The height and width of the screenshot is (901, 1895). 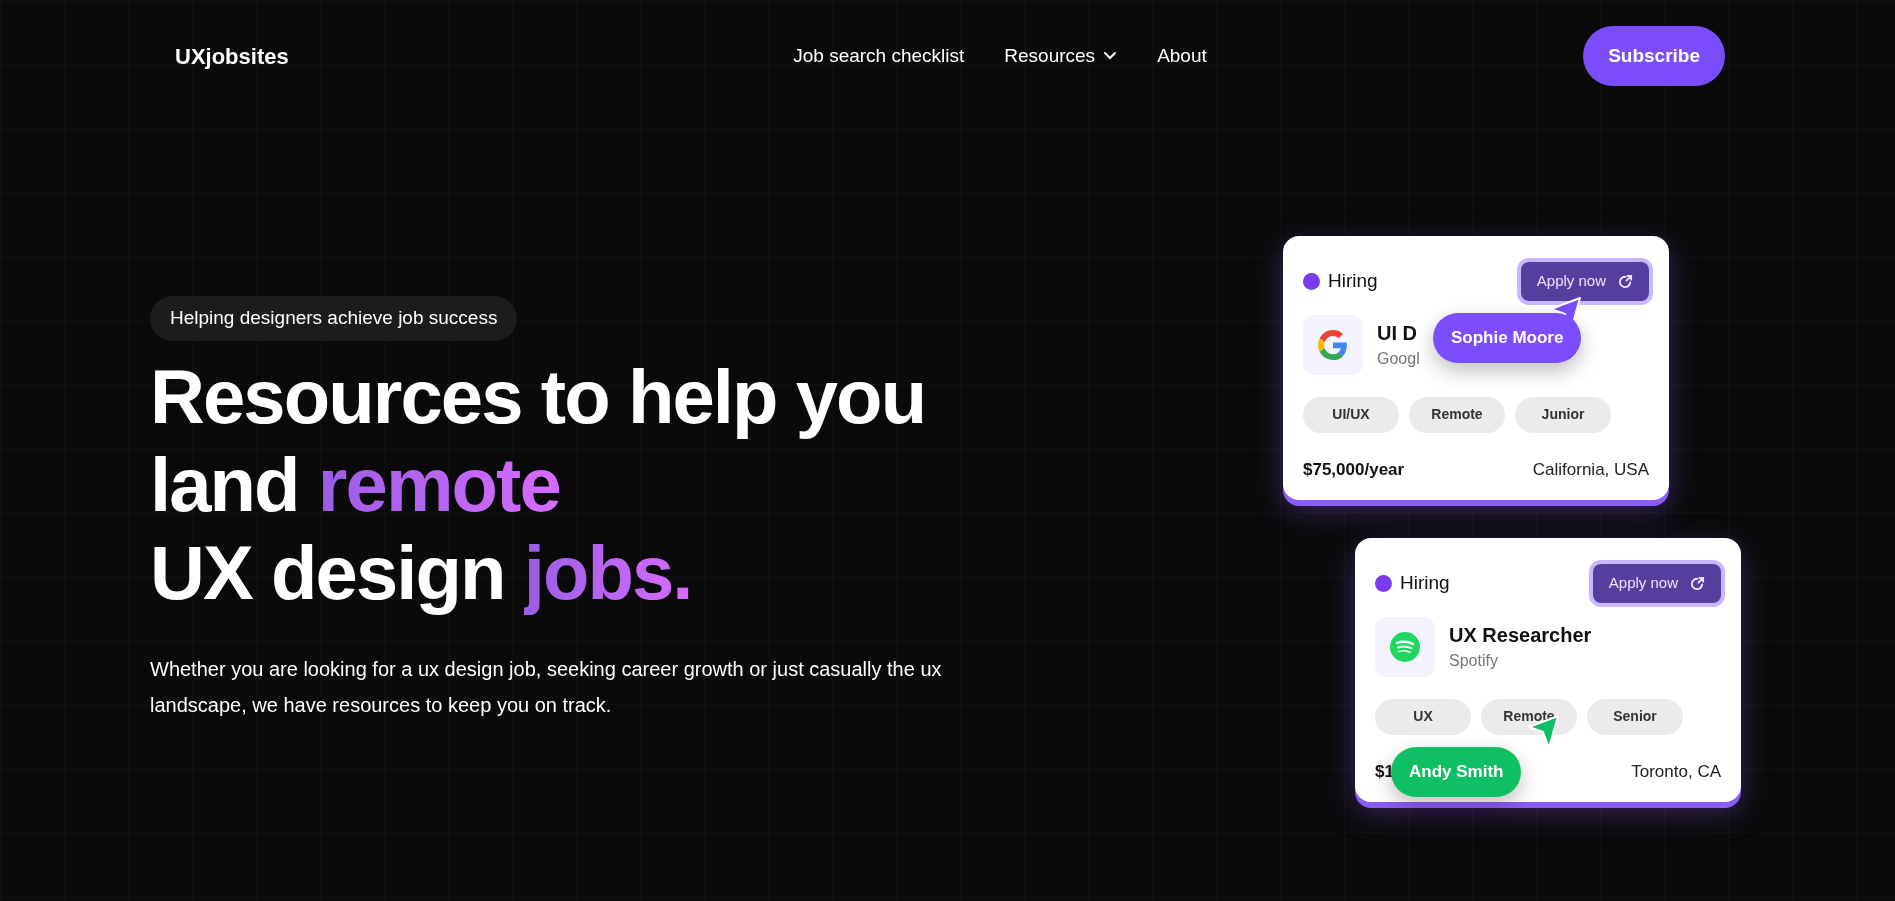 I want to click on user-name-tag: Andy Smith, so click(x=1456, y=772).